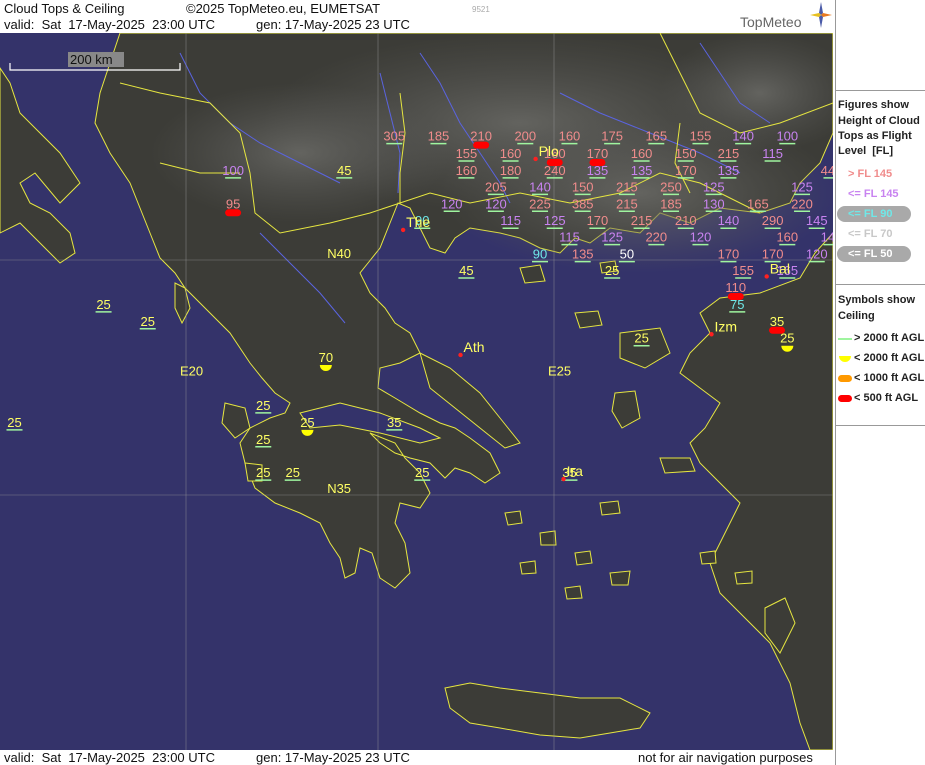 The image size is (925, 765). Describe the element at coordinates (109, 24) in the screenshot. I see `valid-time-header: valid: Sat 17-May-2025 23:00 UTC` at that location.